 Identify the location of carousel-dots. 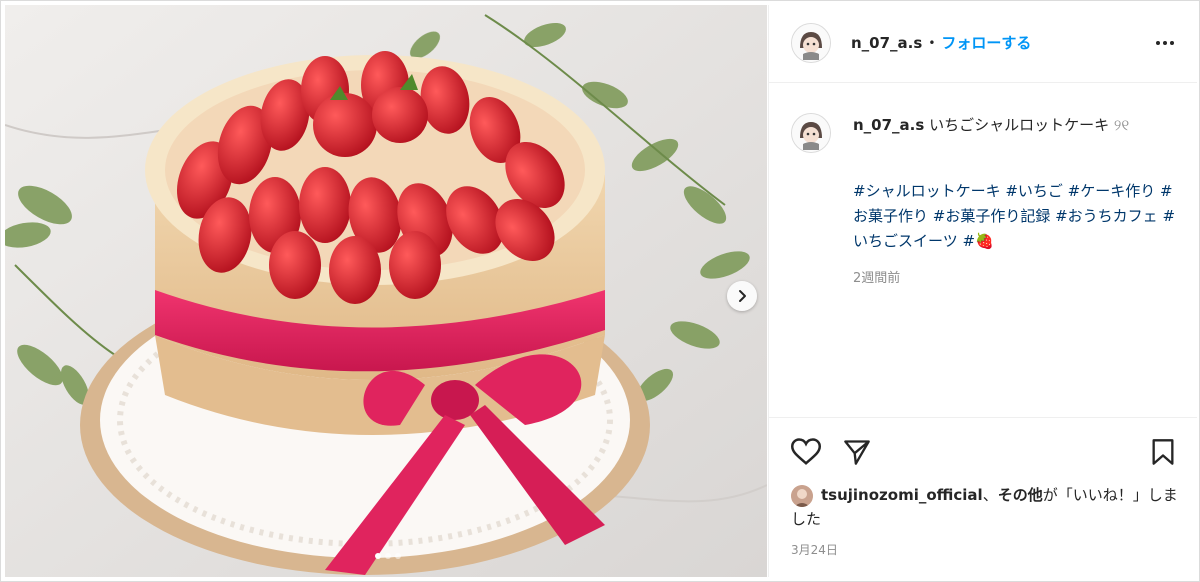
(388, 556).